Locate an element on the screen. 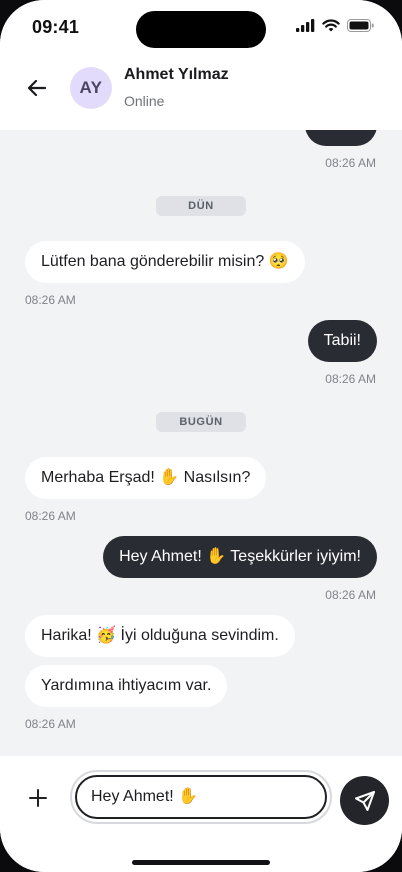  message-bubble-incoming: Merhaba Erşad! ✋ Nasılsın? is located at coordinates (146, 478).